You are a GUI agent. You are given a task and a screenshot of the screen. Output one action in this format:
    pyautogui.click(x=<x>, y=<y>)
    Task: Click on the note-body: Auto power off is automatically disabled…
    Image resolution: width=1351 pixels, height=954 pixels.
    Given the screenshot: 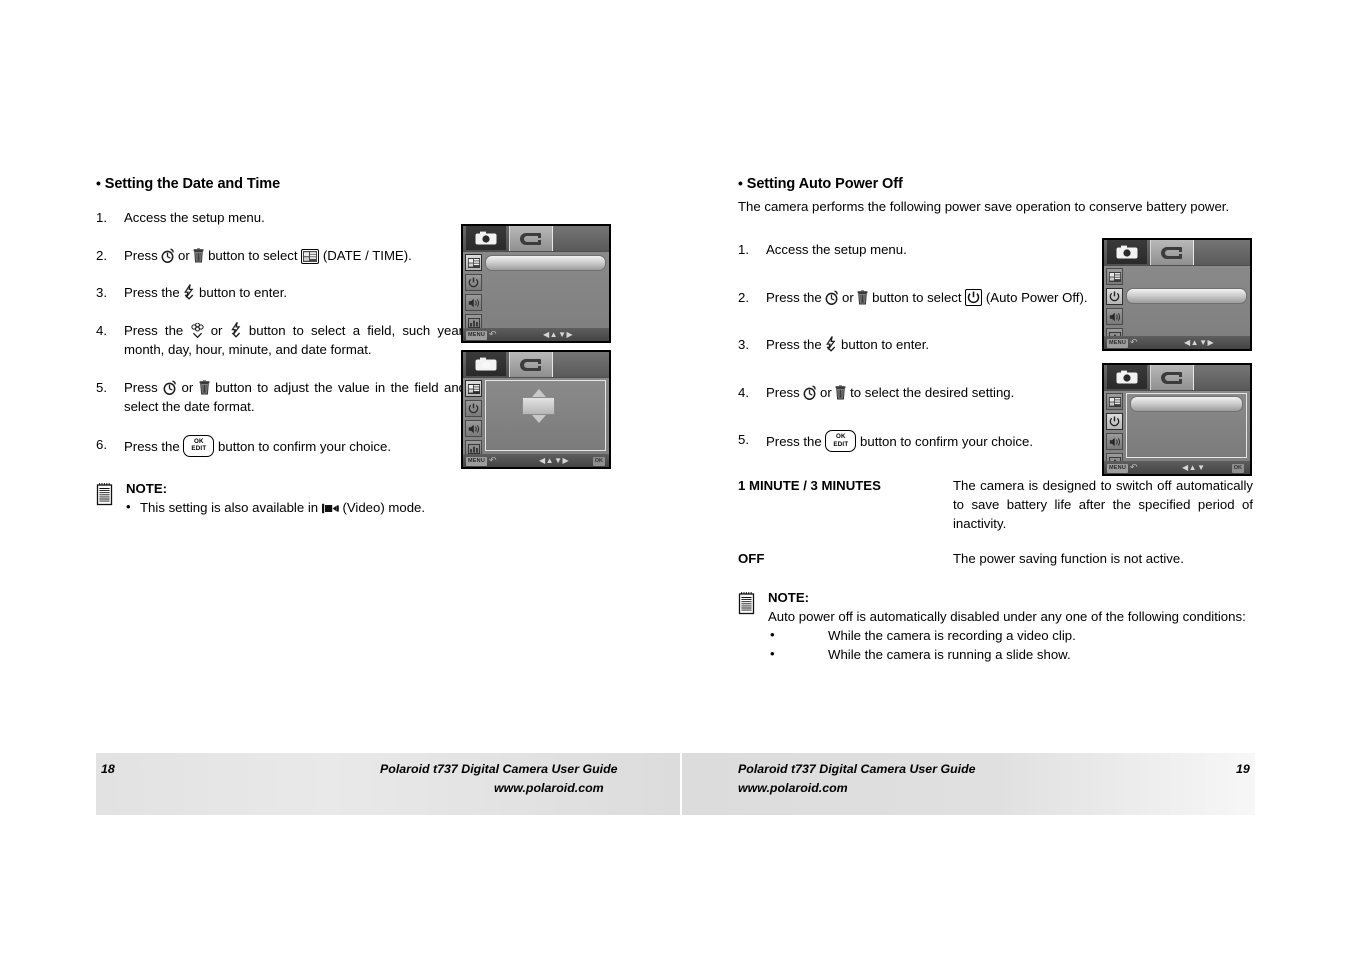 What is the action you would take?
    pyautogui.click(x=1007, y=616)
    